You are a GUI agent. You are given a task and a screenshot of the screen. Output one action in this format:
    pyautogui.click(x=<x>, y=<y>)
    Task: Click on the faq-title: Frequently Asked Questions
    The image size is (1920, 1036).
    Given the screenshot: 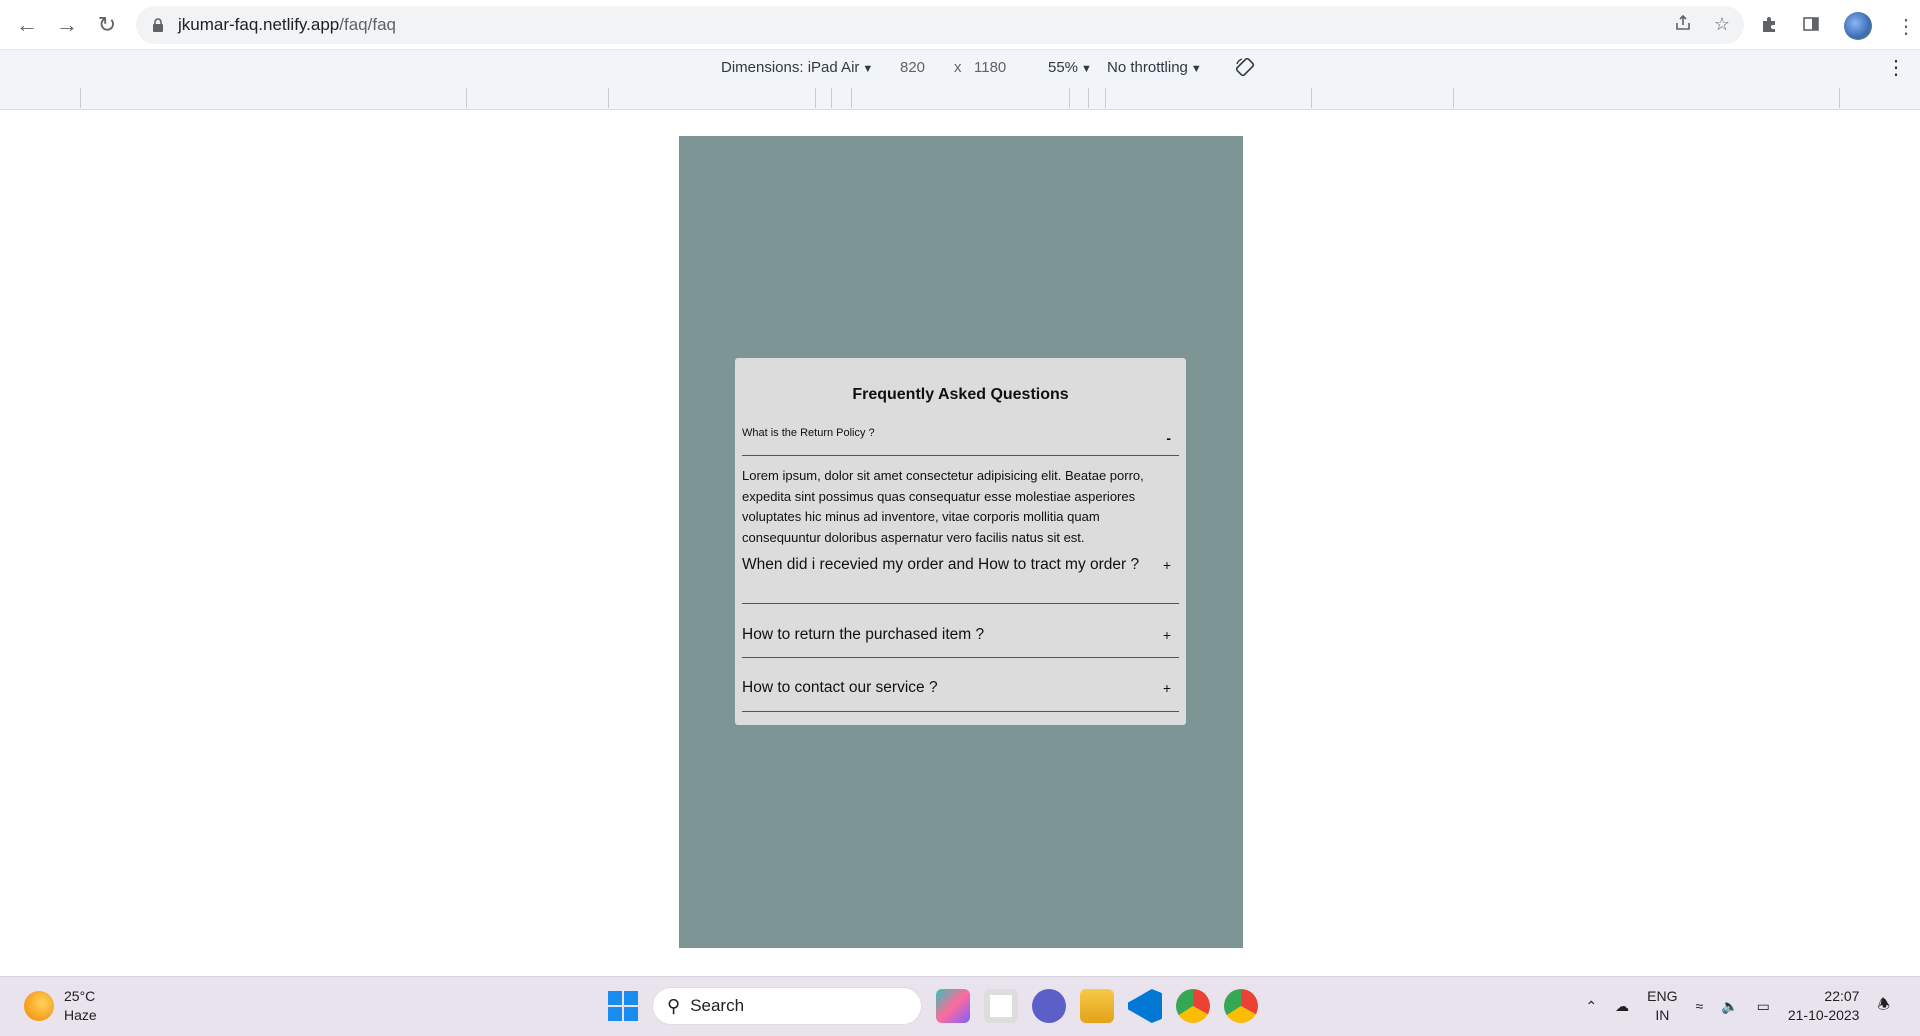 What is the action you would take?
    pyautogui.click(x=960, y=394)
    